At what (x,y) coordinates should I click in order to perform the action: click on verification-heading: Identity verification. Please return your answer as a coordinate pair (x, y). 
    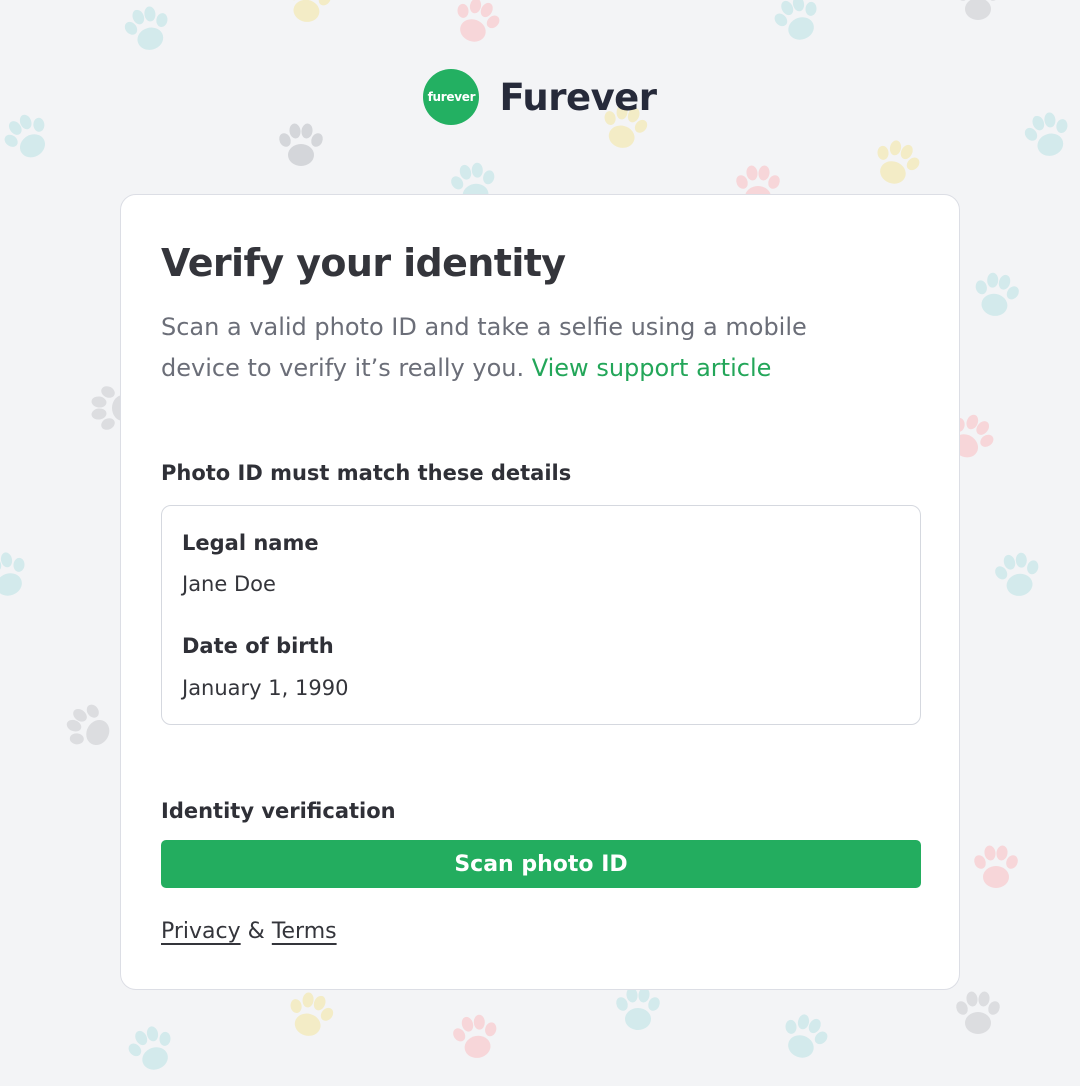
    Looking at the image, I should click on (278, 811).